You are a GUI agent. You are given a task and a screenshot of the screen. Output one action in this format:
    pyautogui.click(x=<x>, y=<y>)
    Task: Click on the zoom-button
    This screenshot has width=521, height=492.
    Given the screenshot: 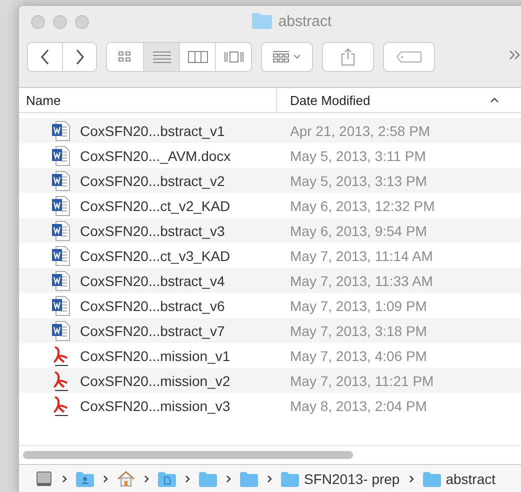 What is the action you would take?
    pyautogui.click(x=82, y=22)
    